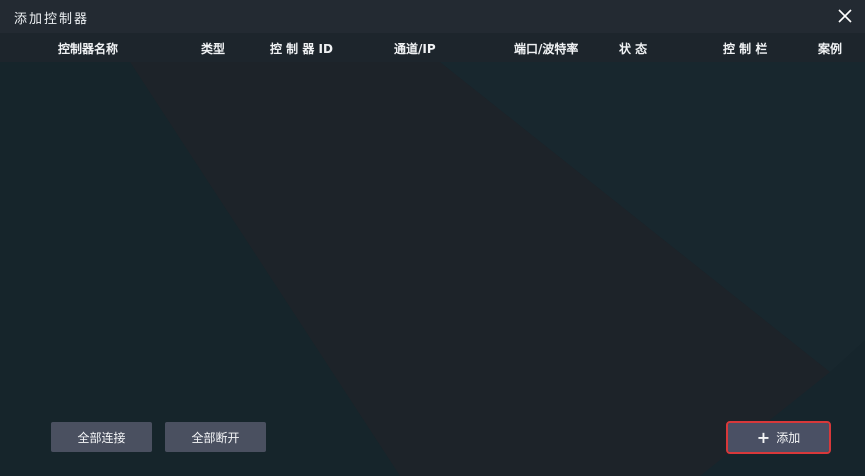 This screenshot has width=865, height=476. What do you see at coordinates (101, 437) in the screenshot?
I see `connect-all-button: 全部连接` at bounding box center [101, 437].